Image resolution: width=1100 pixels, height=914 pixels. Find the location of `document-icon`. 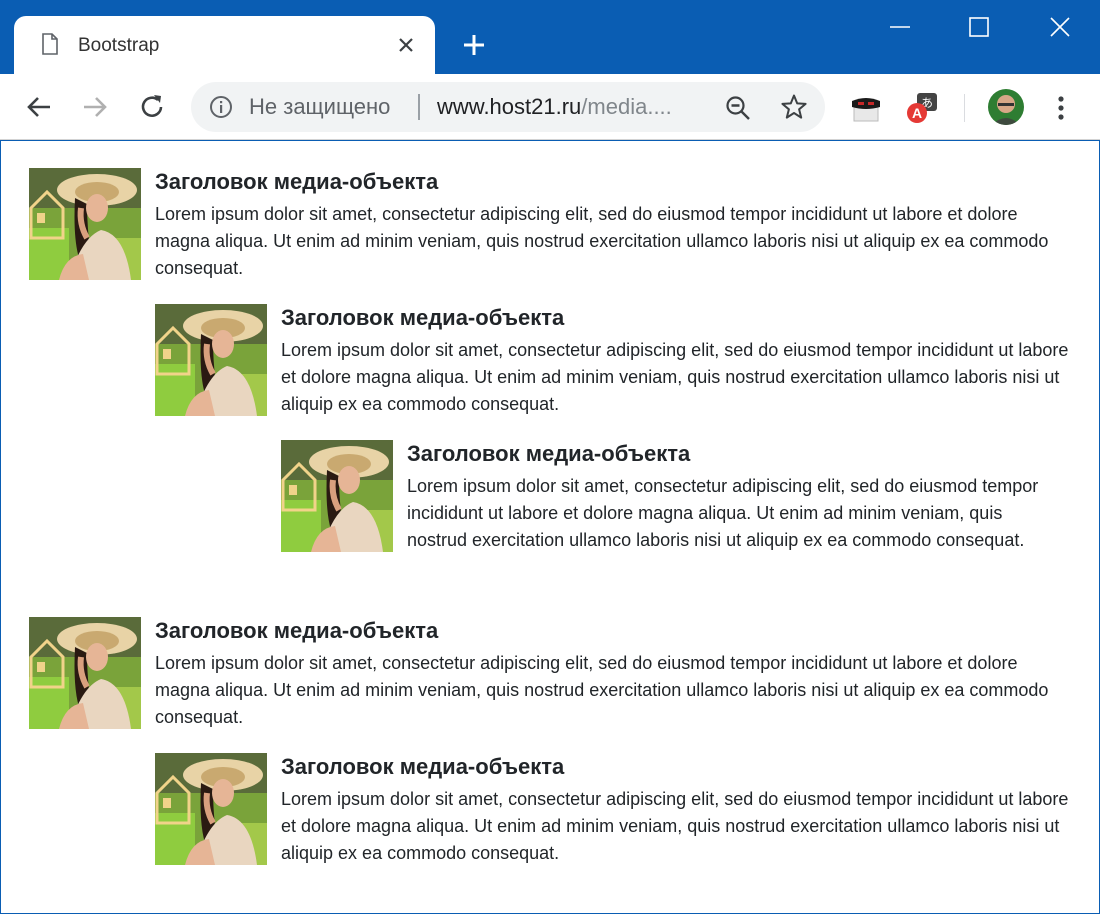

document-icon is located at coordinates (50, 44).